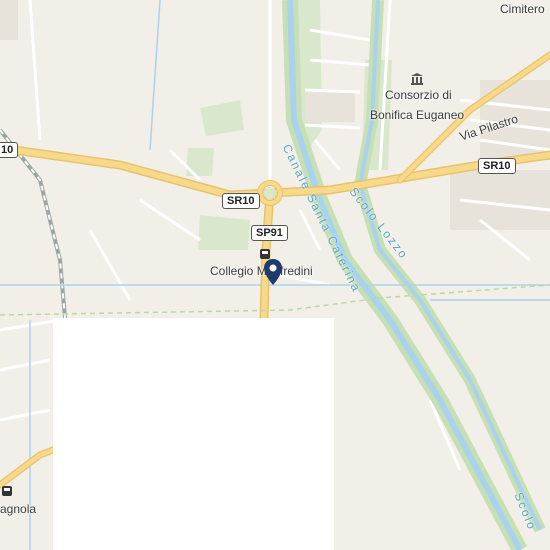 The image size is (550, 550). What do you see at coordinates (18, 509) in the screenshot?
I see `label-agnola: agnola` at bounding box center [18, 509].